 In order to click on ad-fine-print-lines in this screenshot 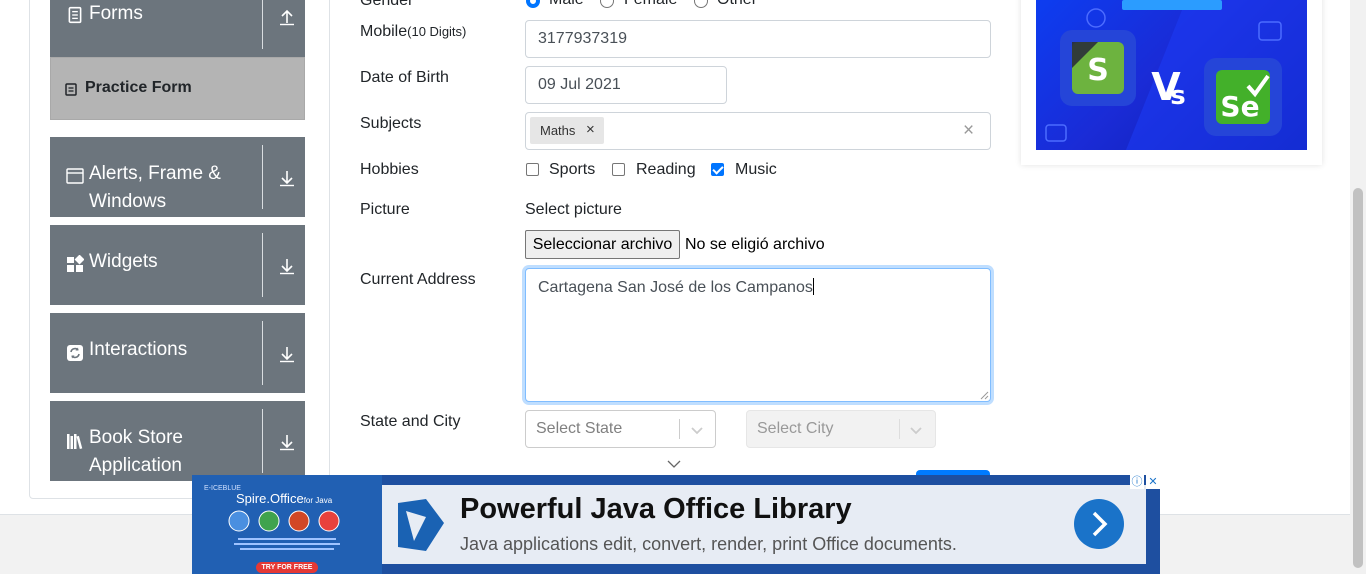, I will do `click(287, 546)`.